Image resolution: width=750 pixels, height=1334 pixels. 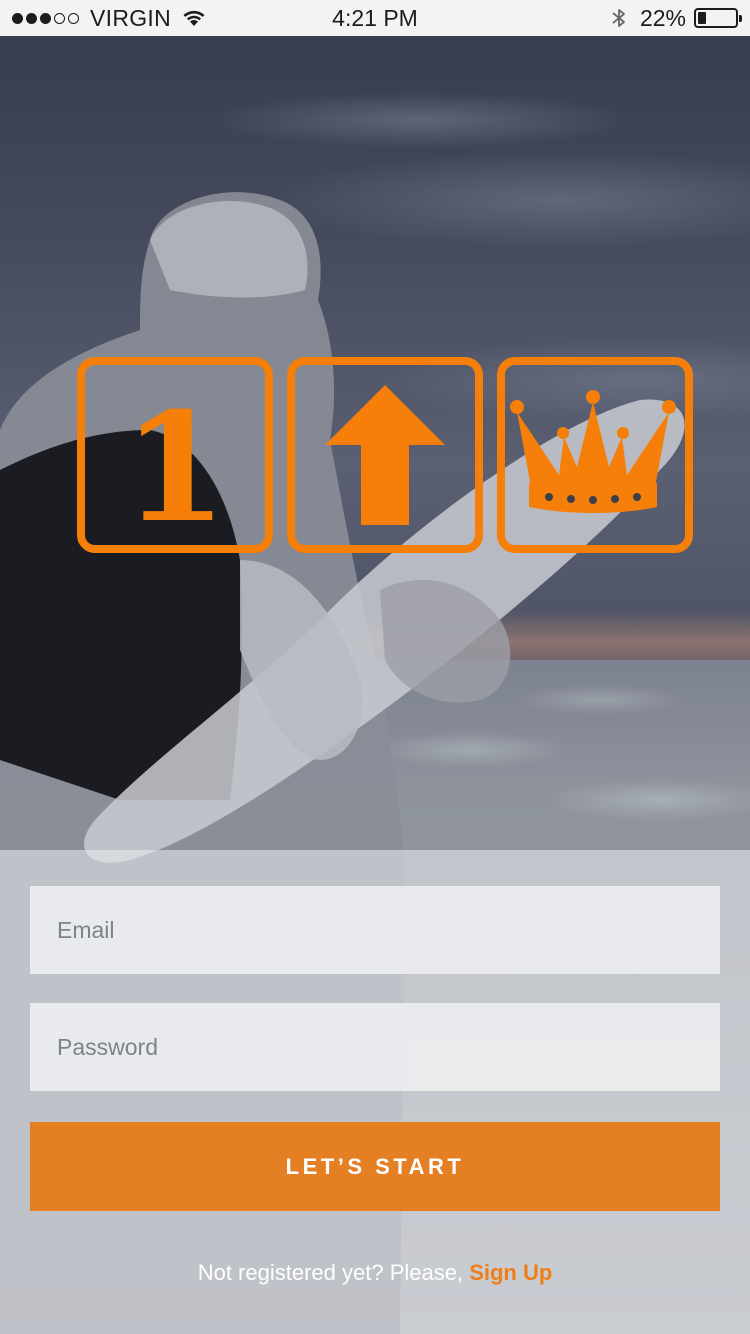 What do you see at coordinates (702, 18) in the screenshot?
I see `battery-level` at bounding box center [702, 18].